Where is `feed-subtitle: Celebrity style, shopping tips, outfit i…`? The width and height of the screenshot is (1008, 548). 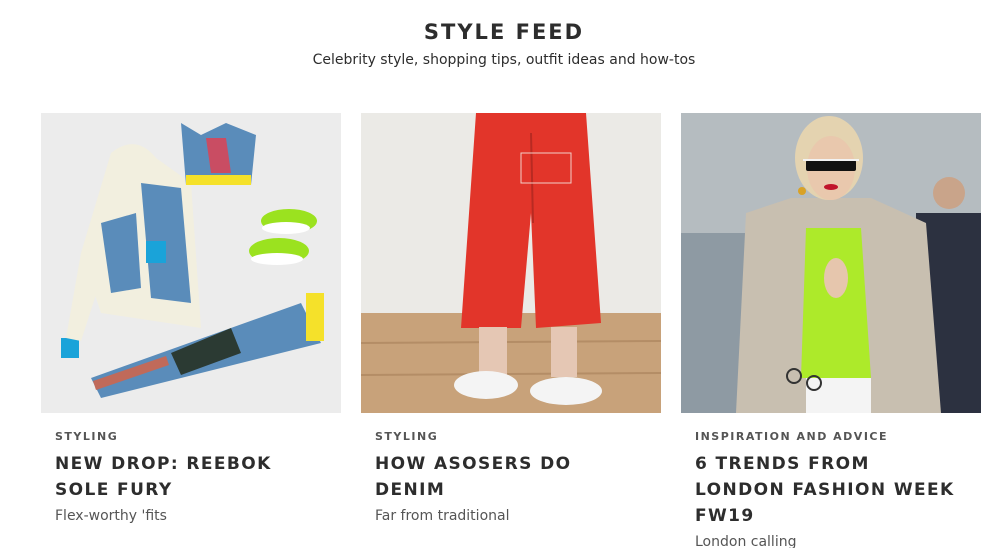 feed-subtitle: Celebrity style, shopping tips, outfit i… is located at coordinates (504, 60).